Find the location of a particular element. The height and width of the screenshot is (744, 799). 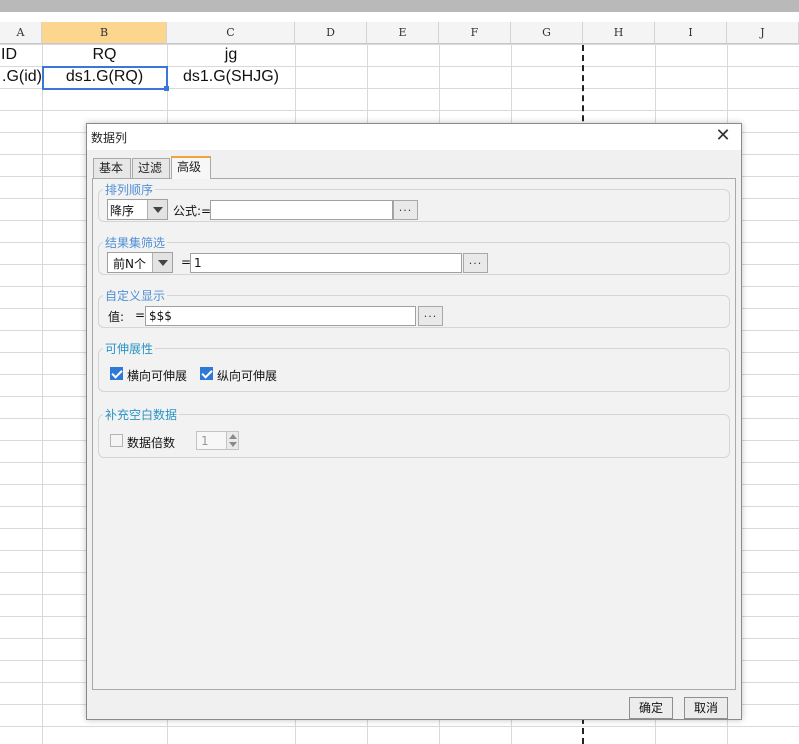

tab-advanced: 高级 is located at coordinates (191, 167).